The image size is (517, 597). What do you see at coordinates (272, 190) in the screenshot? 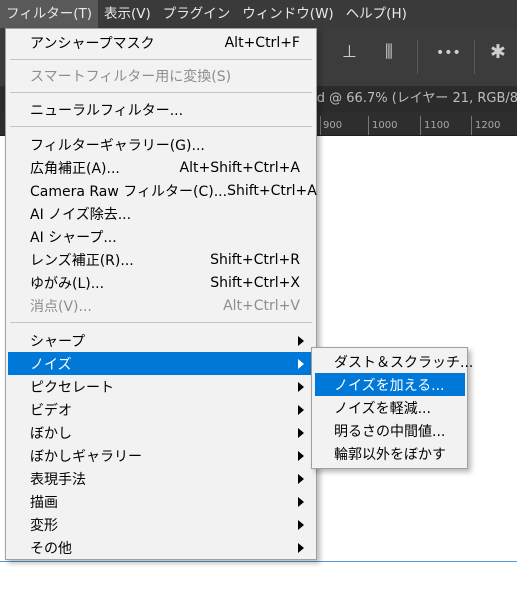
I see `menu-item-shortcut: Shift+Ctrl+A` at bounding box center [272, 190].